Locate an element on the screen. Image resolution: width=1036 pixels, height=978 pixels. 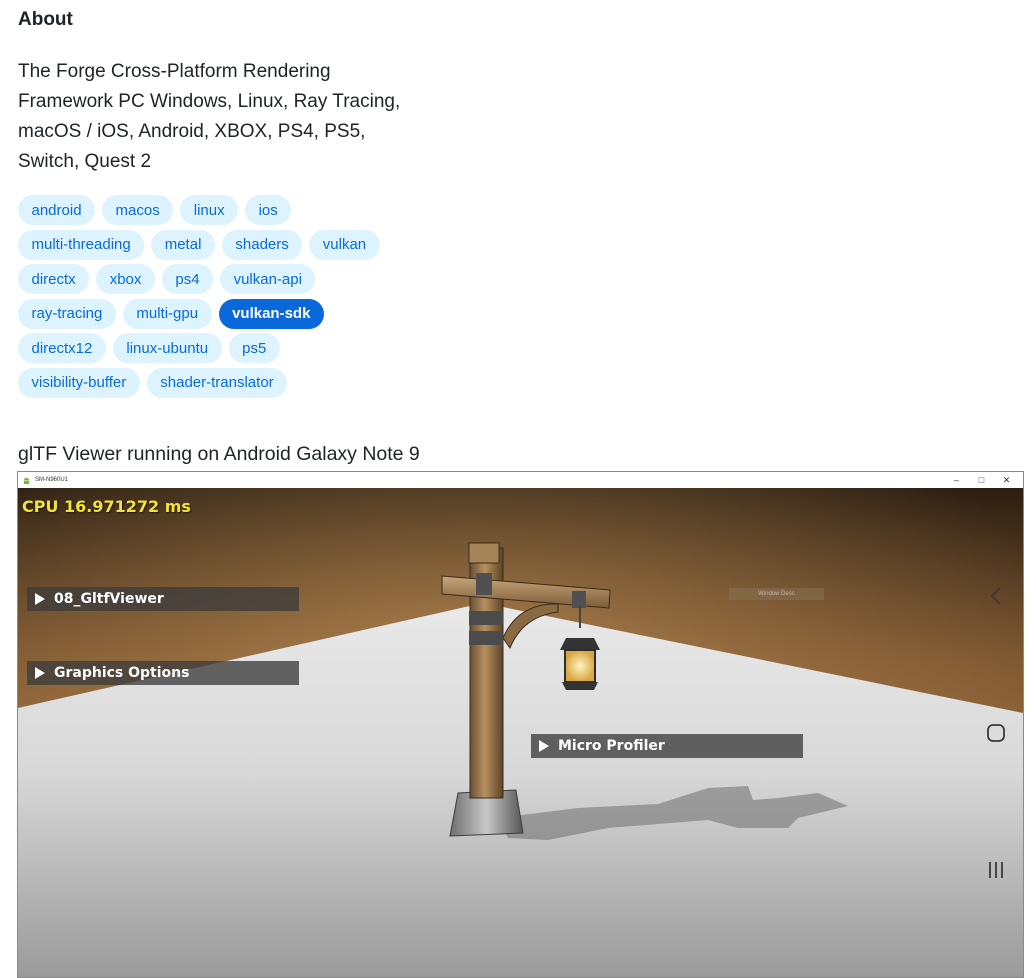
topic-tag-linux-ubuntu: linux-ubuntu is located at coordinates (167, 348).